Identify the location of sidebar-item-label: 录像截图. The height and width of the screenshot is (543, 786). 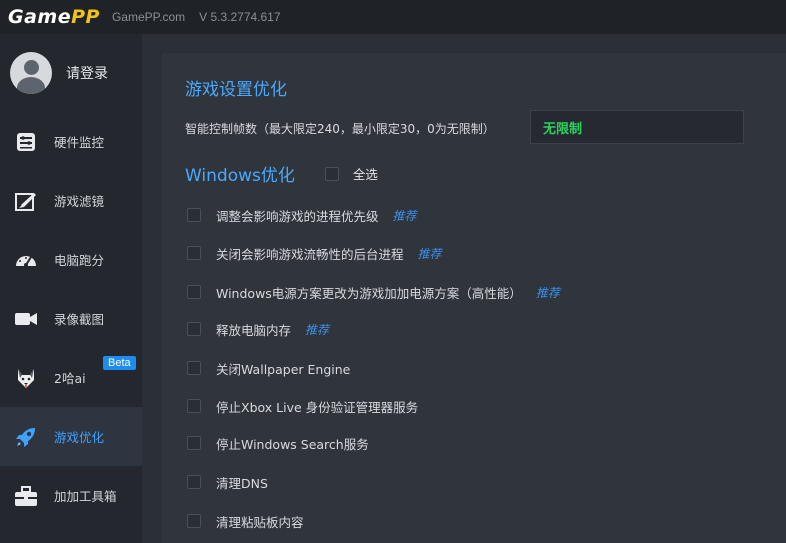
(79, 319).